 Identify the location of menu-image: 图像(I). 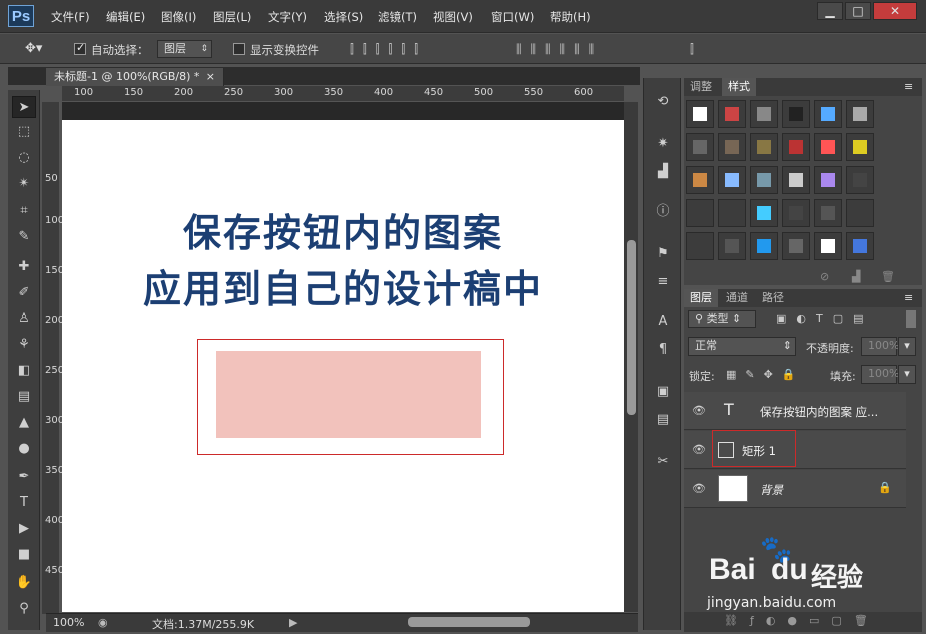
(178, 17).